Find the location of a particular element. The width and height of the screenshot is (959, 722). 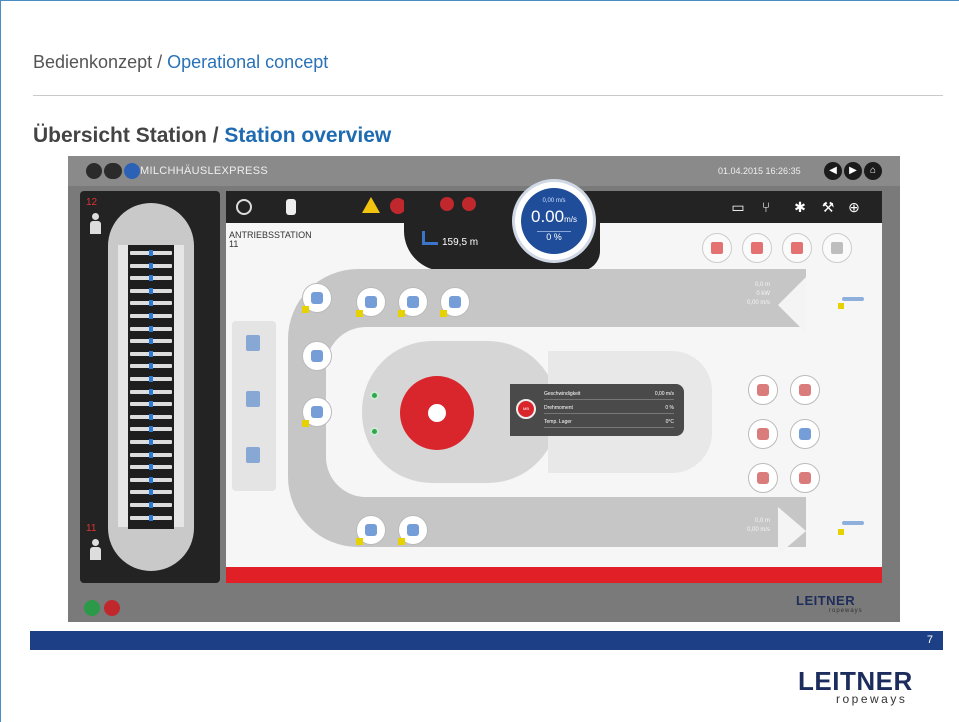

info-row-temp: Temp. Lager 0°C is located at coordinates (609, 422).